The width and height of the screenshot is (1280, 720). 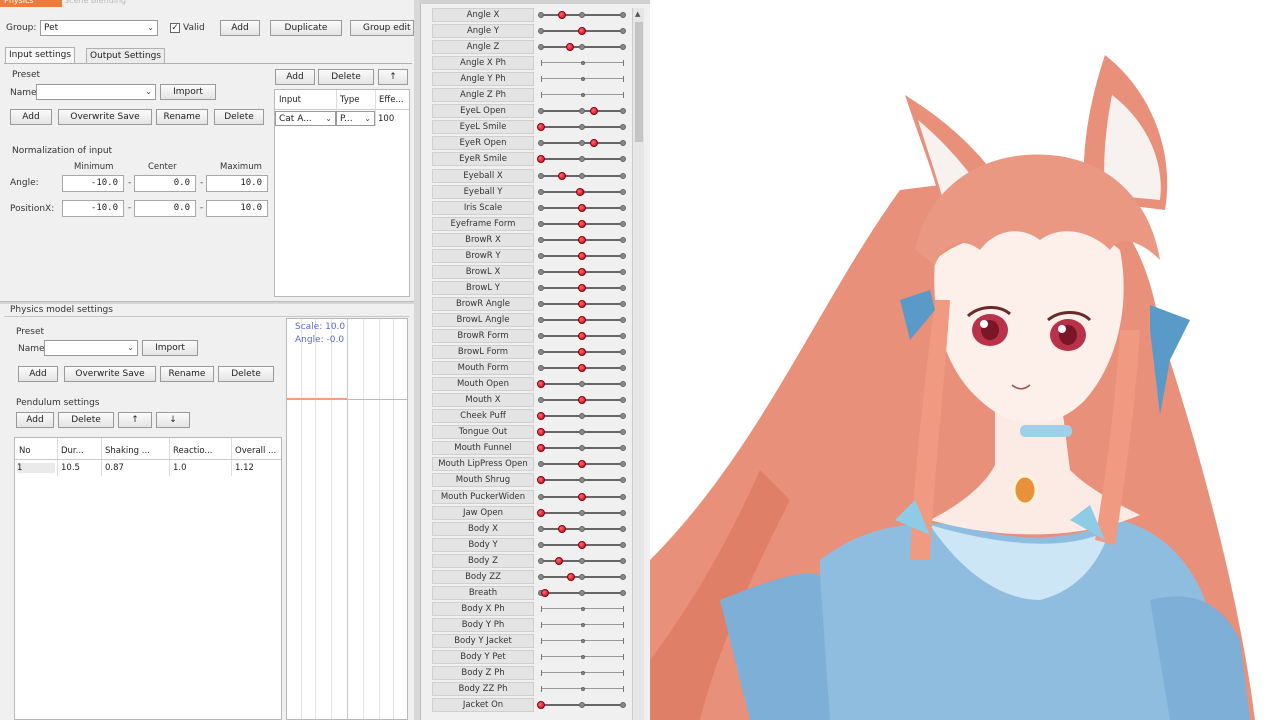 I want to click on parameter-row: Eyeball X, so click(x=531, y=176).